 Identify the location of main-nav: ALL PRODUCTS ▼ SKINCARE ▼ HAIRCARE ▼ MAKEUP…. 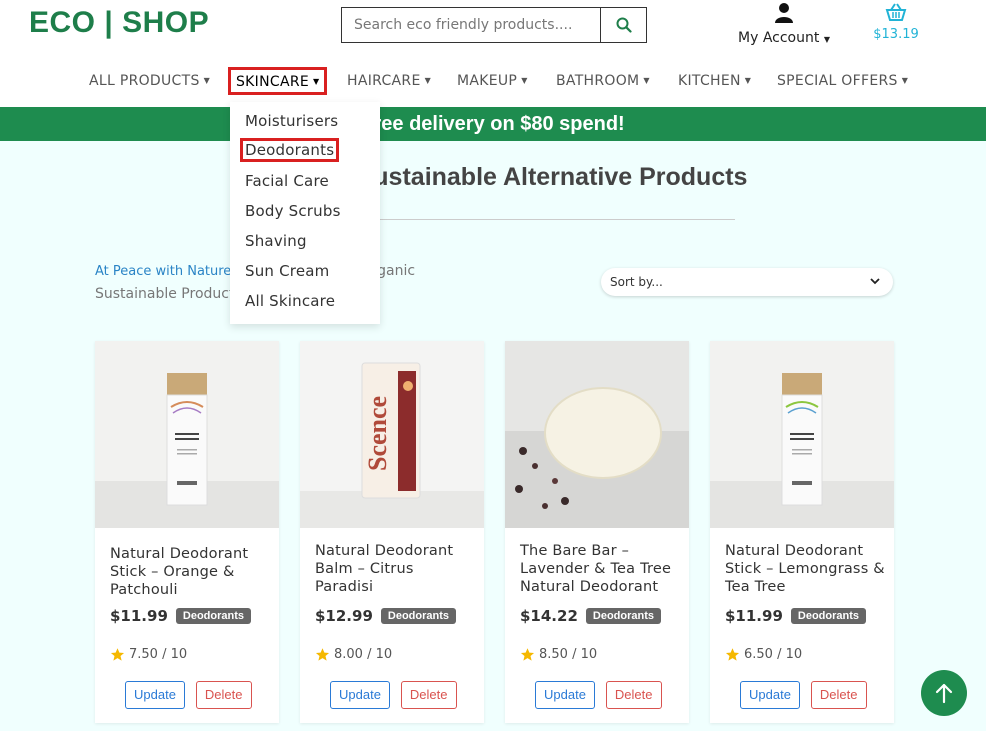
(493, 81).